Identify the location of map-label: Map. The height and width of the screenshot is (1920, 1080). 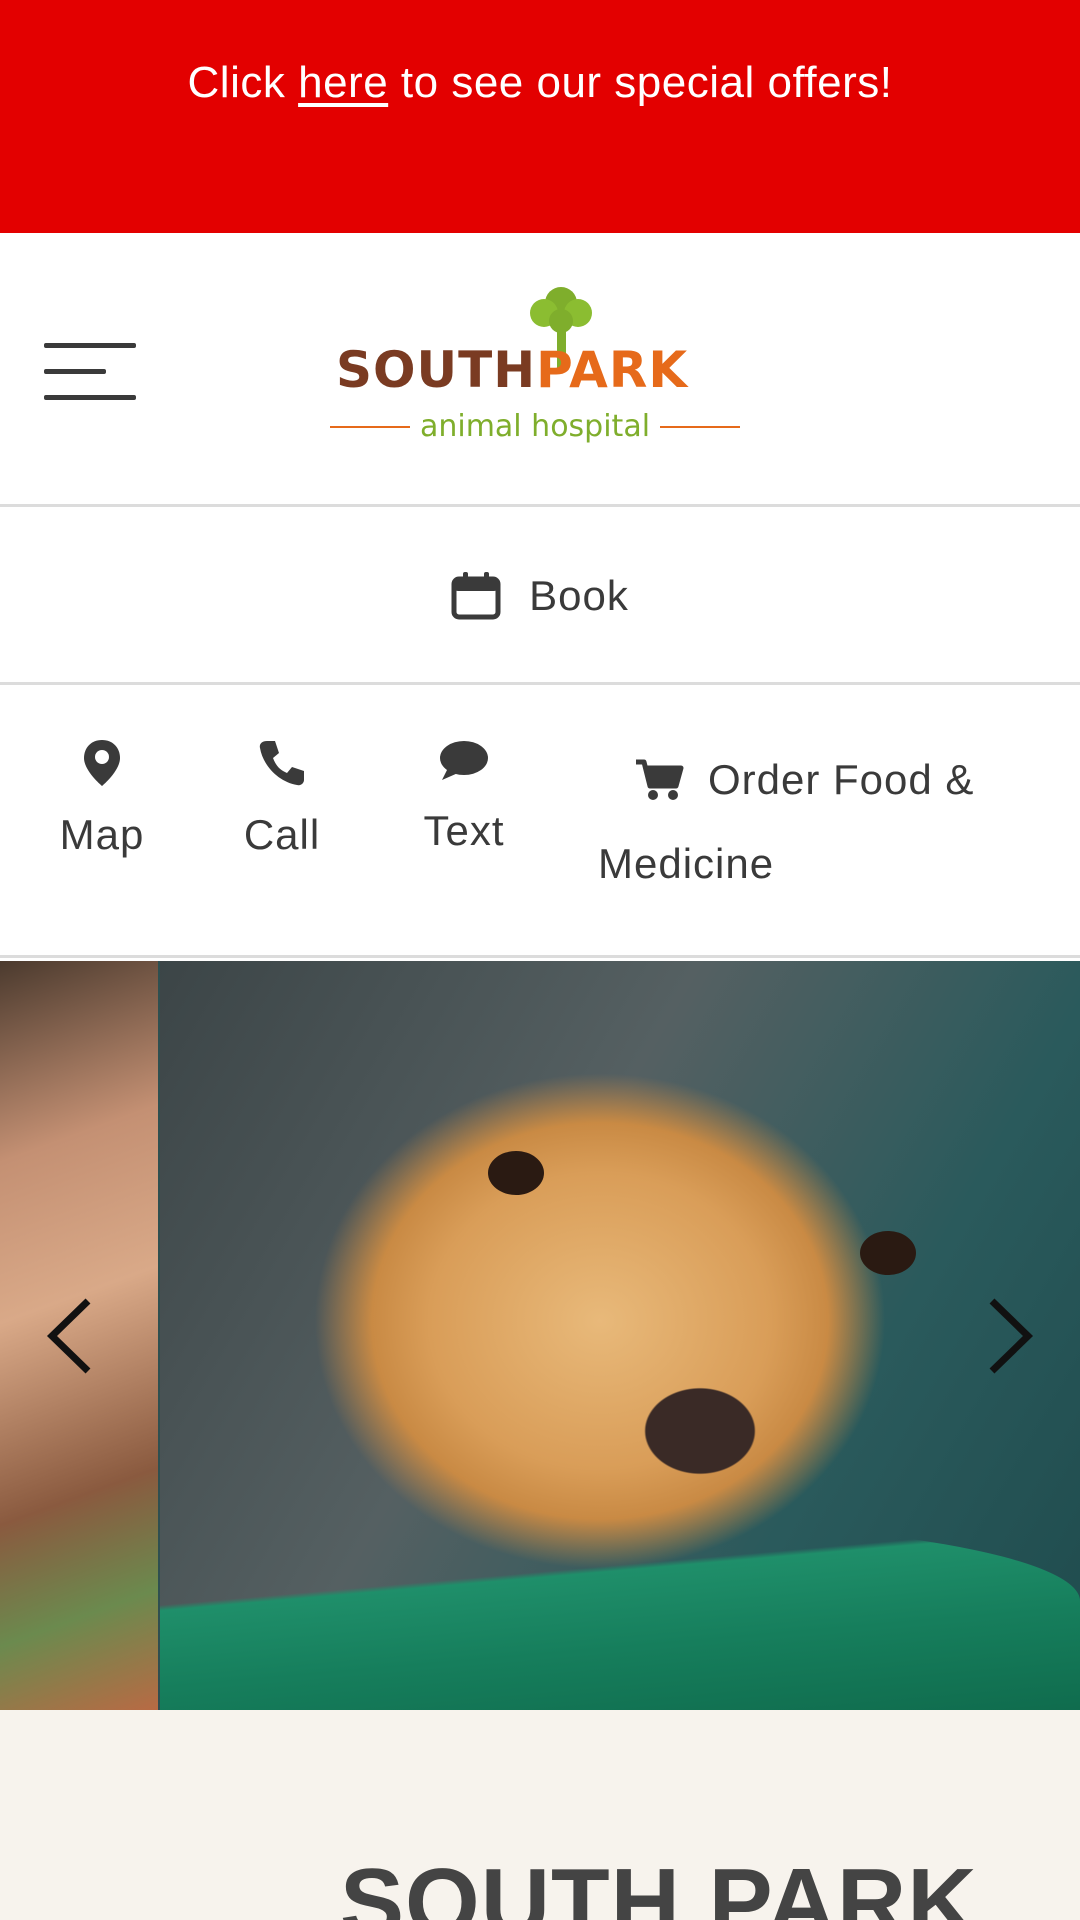
(102, 834).